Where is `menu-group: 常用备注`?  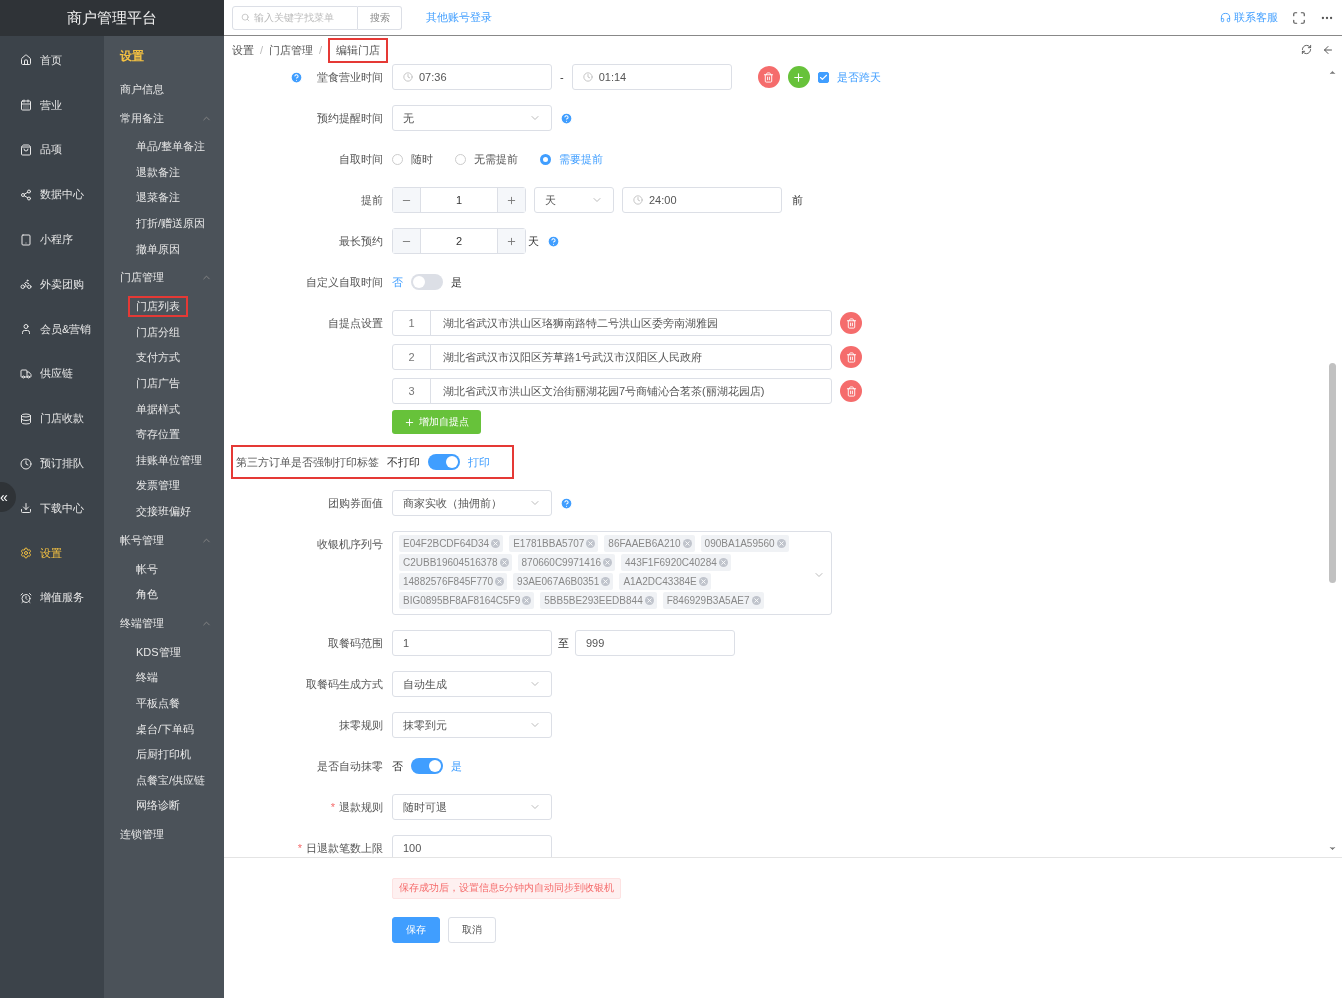
menu-group: 常用备注 is located at coordinates (142, 118).